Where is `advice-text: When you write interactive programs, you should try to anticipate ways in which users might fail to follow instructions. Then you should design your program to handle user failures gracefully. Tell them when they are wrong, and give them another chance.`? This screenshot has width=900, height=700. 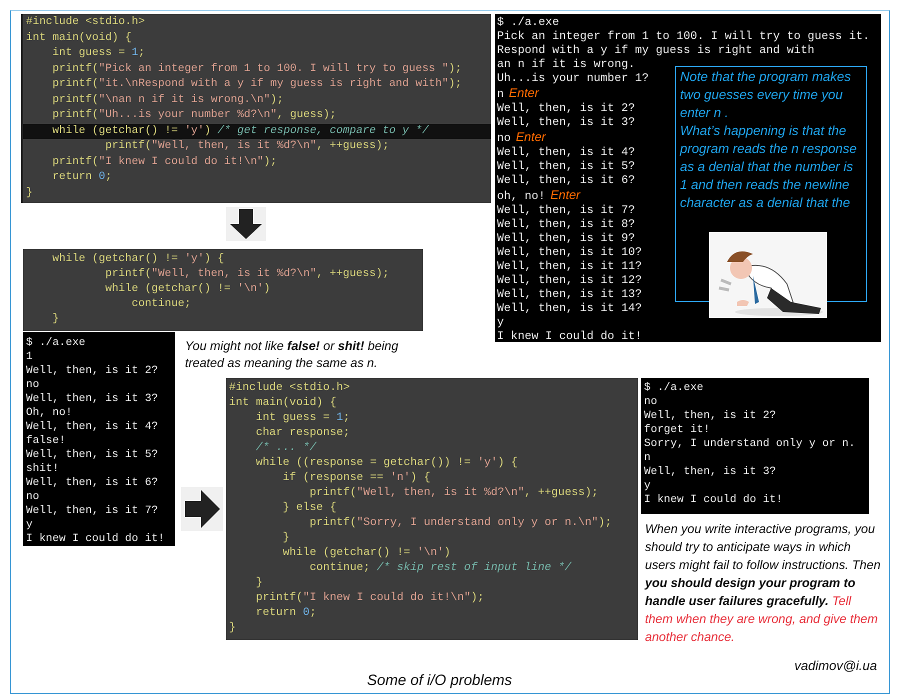
advice-text: When you write interactive programs, you should try to anticipate ways in which users might fail to follow instructions. Then you should design your program to handle user failures gracefully. Tell them when they are wrong, and give them another chance. is located at coordinates (763, 583).